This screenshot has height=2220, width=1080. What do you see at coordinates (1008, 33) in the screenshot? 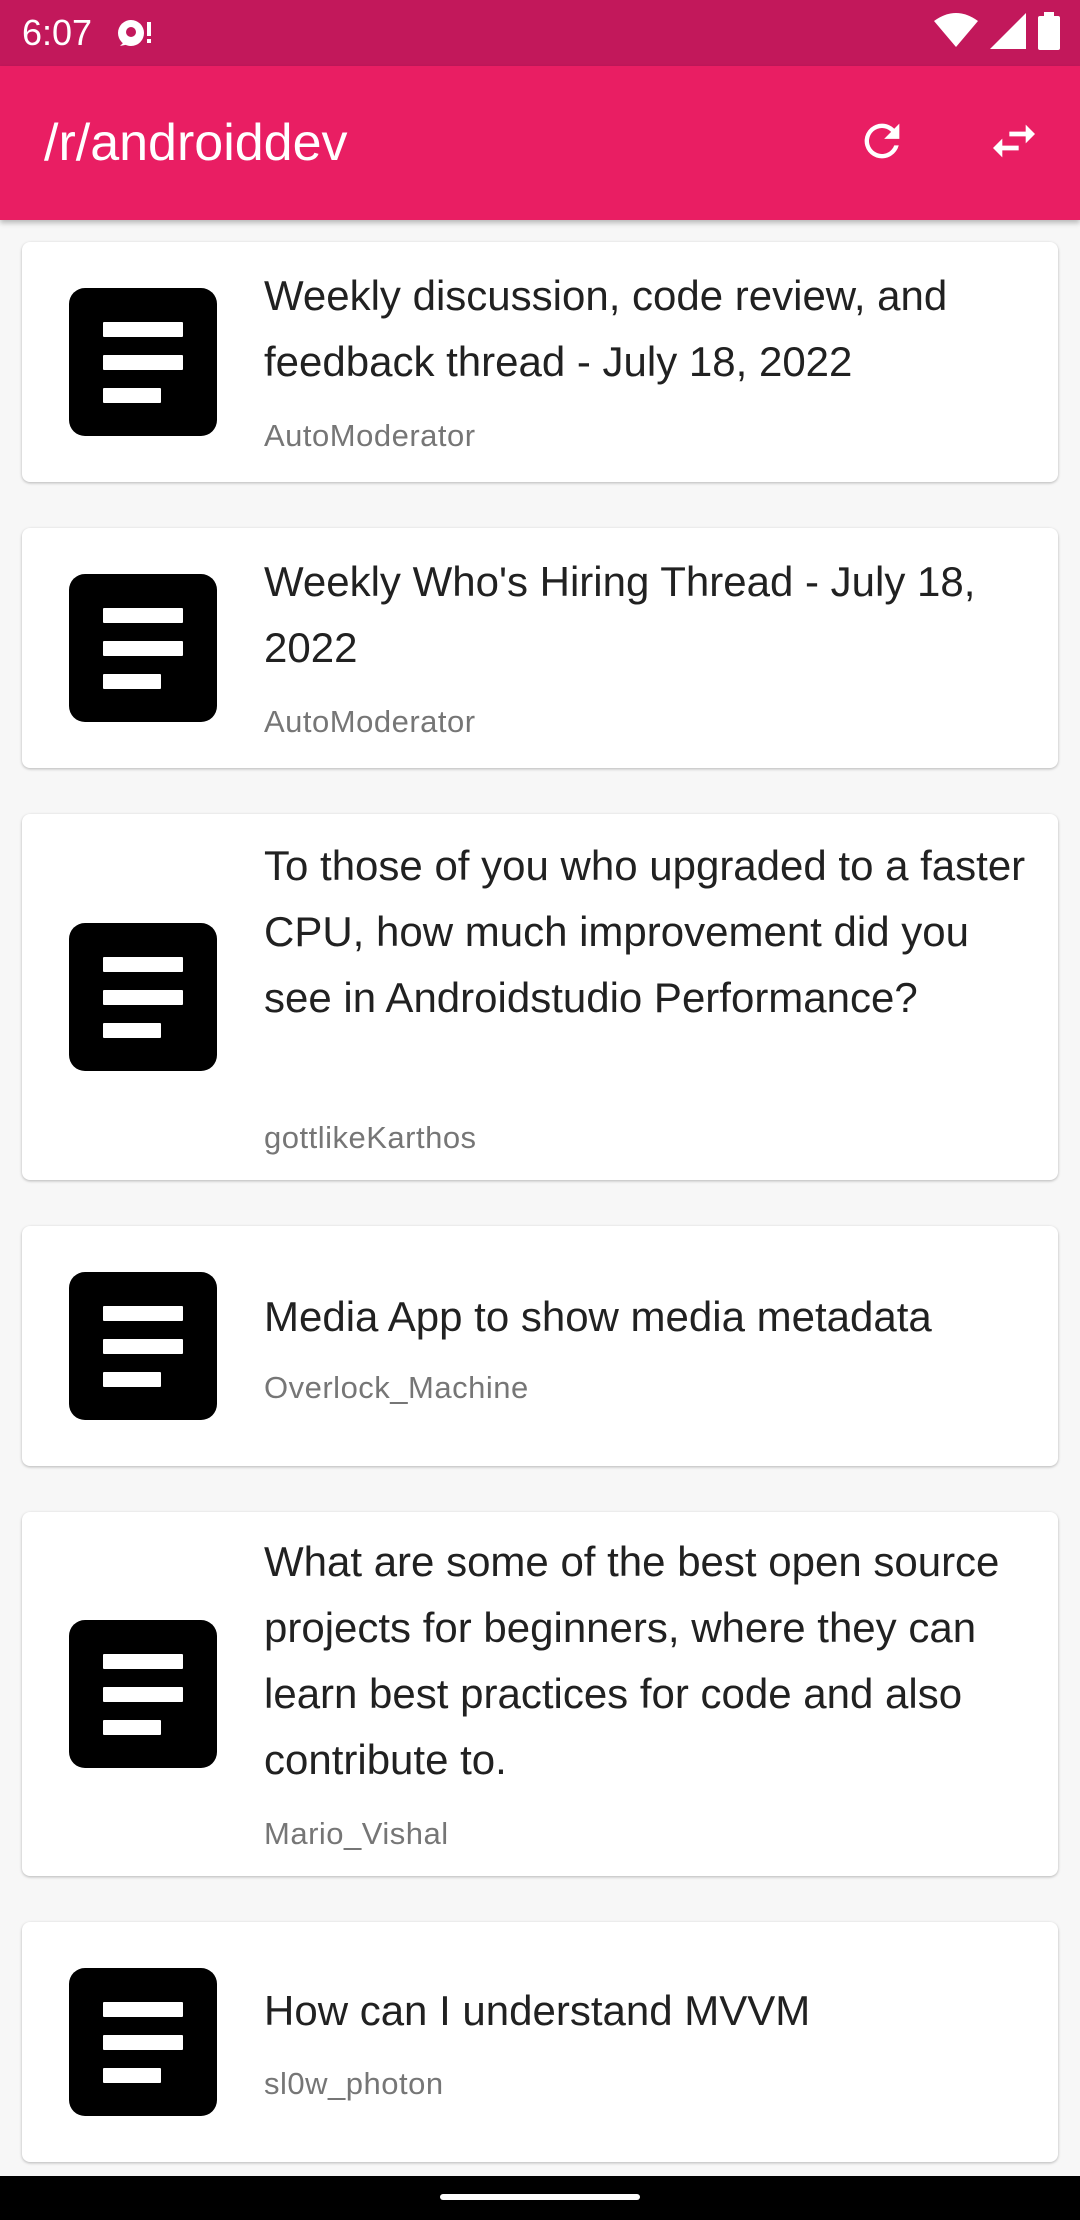
I see `signal-icon` at bounding box center [1008, 33].